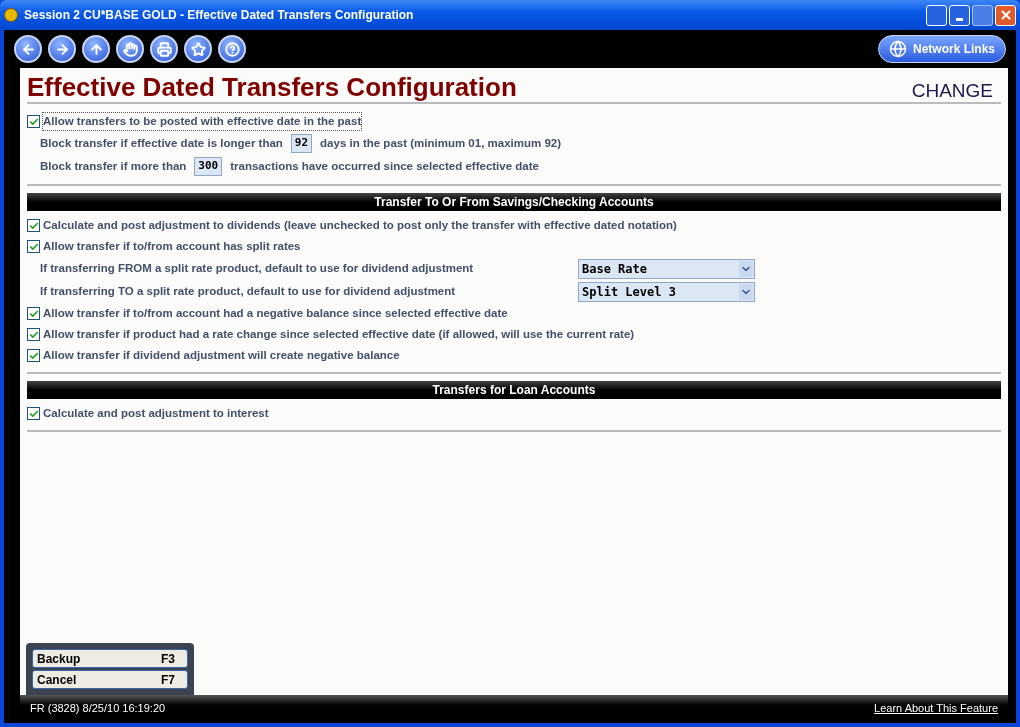 The image size is (1020, 727). Describe the element at coordinates (514, 390) in the screenshot. I see `section-header: Transfers for Loan Accounts` at that location.